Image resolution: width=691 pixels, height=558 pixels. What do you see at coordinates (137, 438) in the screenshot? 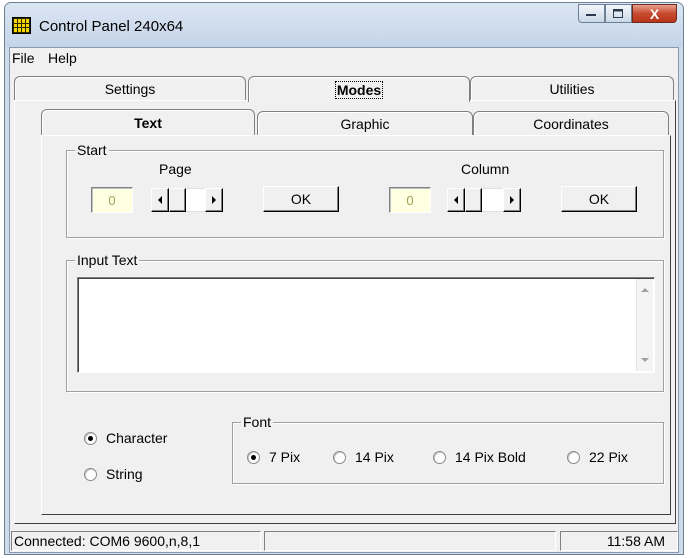
I see `radio-label: Character` at bounding box center [137, 438].